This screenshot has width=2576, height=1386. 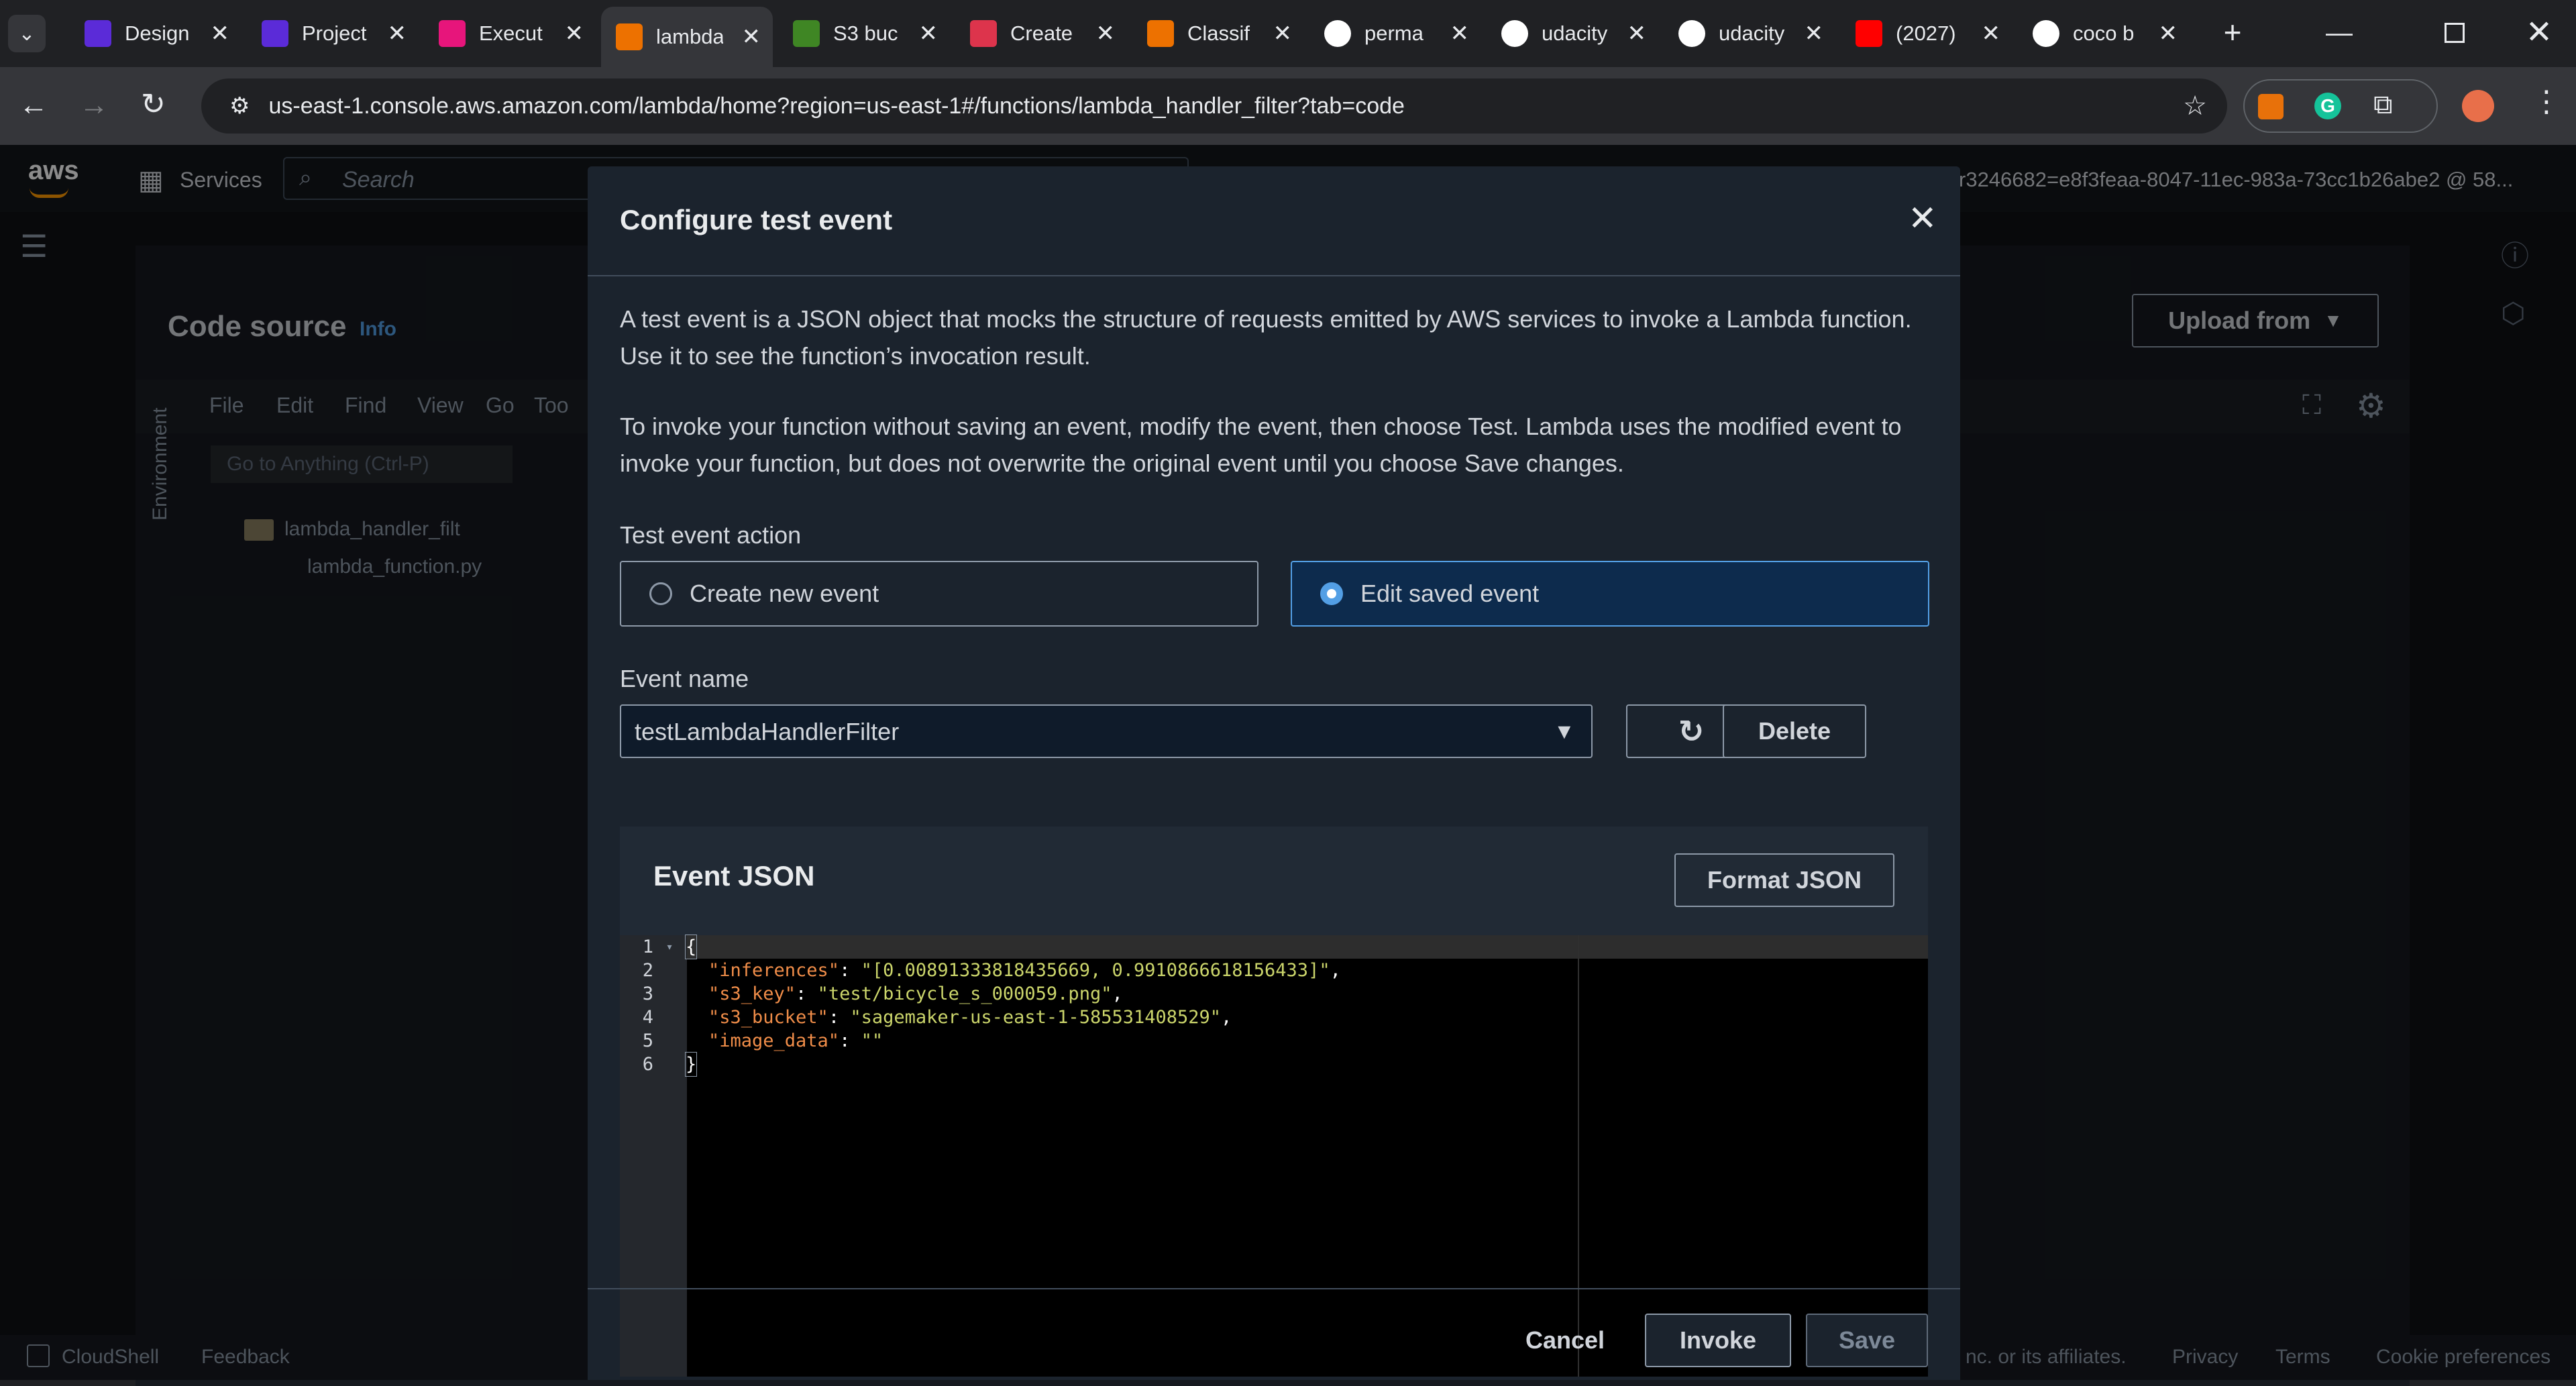 What do you see at coordinates (691, 1064) in the screenshot?
I see `json-brace: }` at bounding box center [691, 1064].